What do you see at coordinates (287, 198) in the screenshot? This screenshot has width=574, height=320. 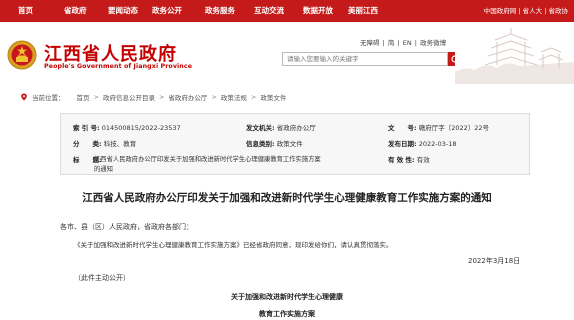 I see `document-title: 江西省人民政府办公厅印发关于加强和改进新时代学生心理健康教育工作实施方案的通知` at bounding box center [287, 198].